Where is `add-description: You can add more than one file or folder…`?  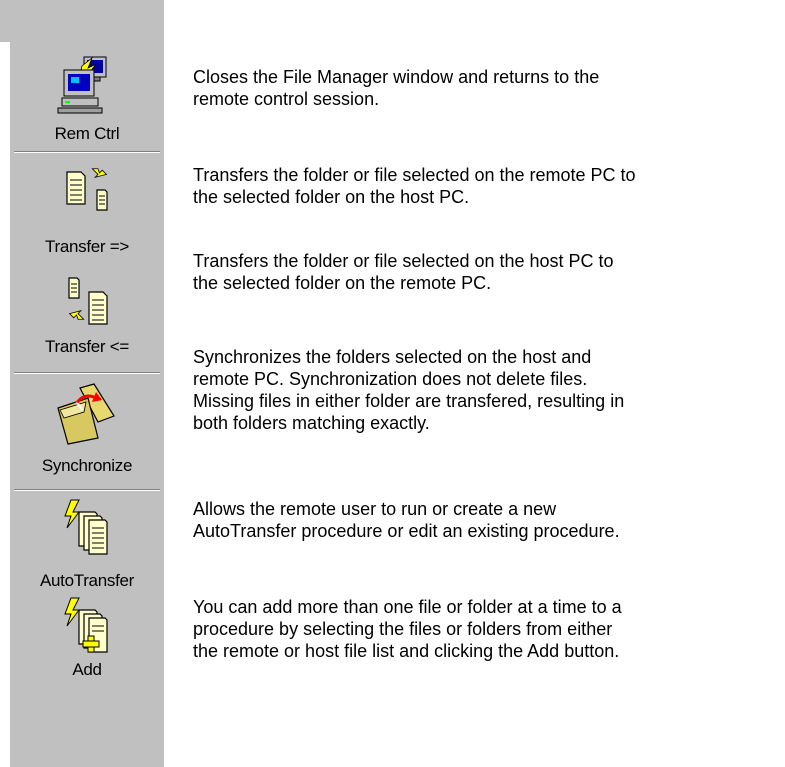 add-description: You can add more than one file or folder… is located at coordinates (407, 629).